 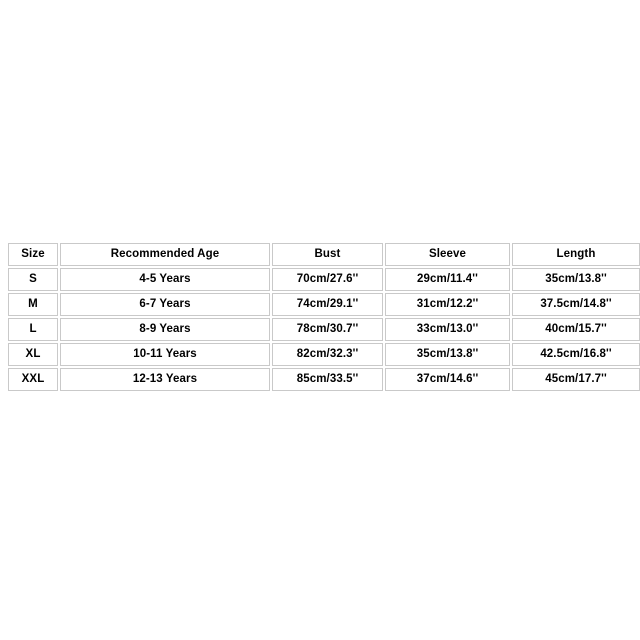 I want to click on cell-age: 12-13 Years, so click(x=165, y=379).